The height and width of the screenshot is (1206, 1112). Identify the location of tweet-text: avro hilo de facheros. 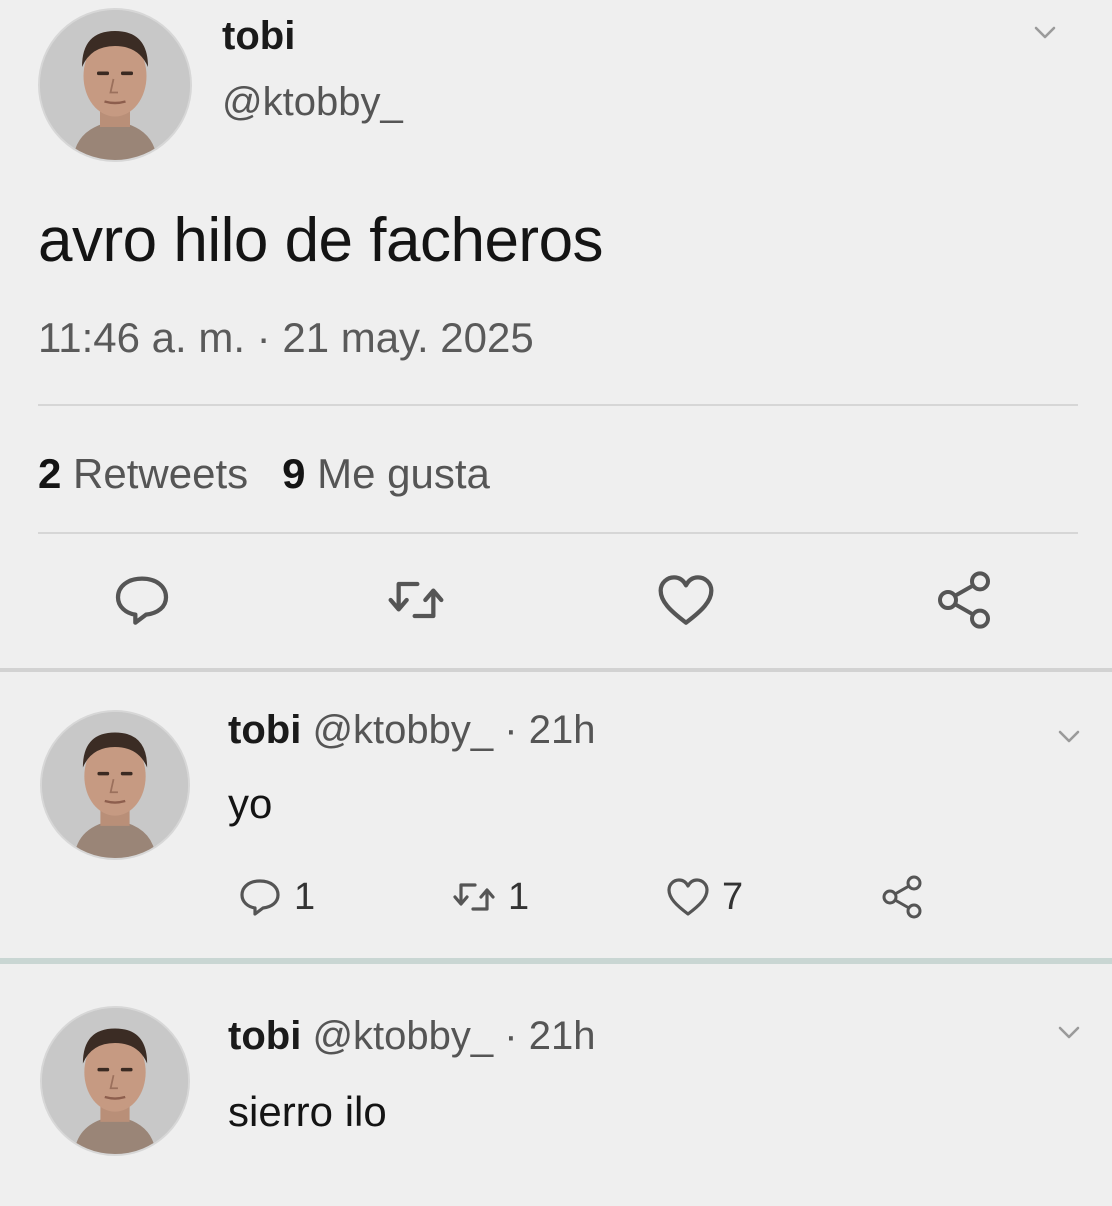
(321, 240).